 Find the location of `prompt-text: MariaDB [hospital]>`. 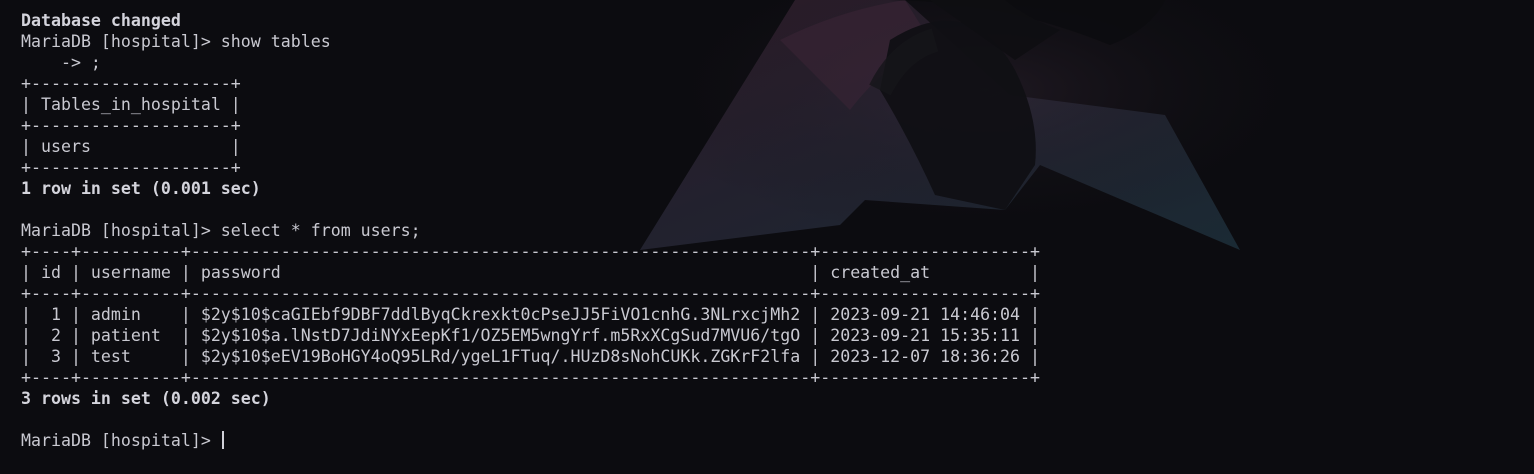

prompt-text: MariaDB [hospital]> is located at coordinates (121, 440).